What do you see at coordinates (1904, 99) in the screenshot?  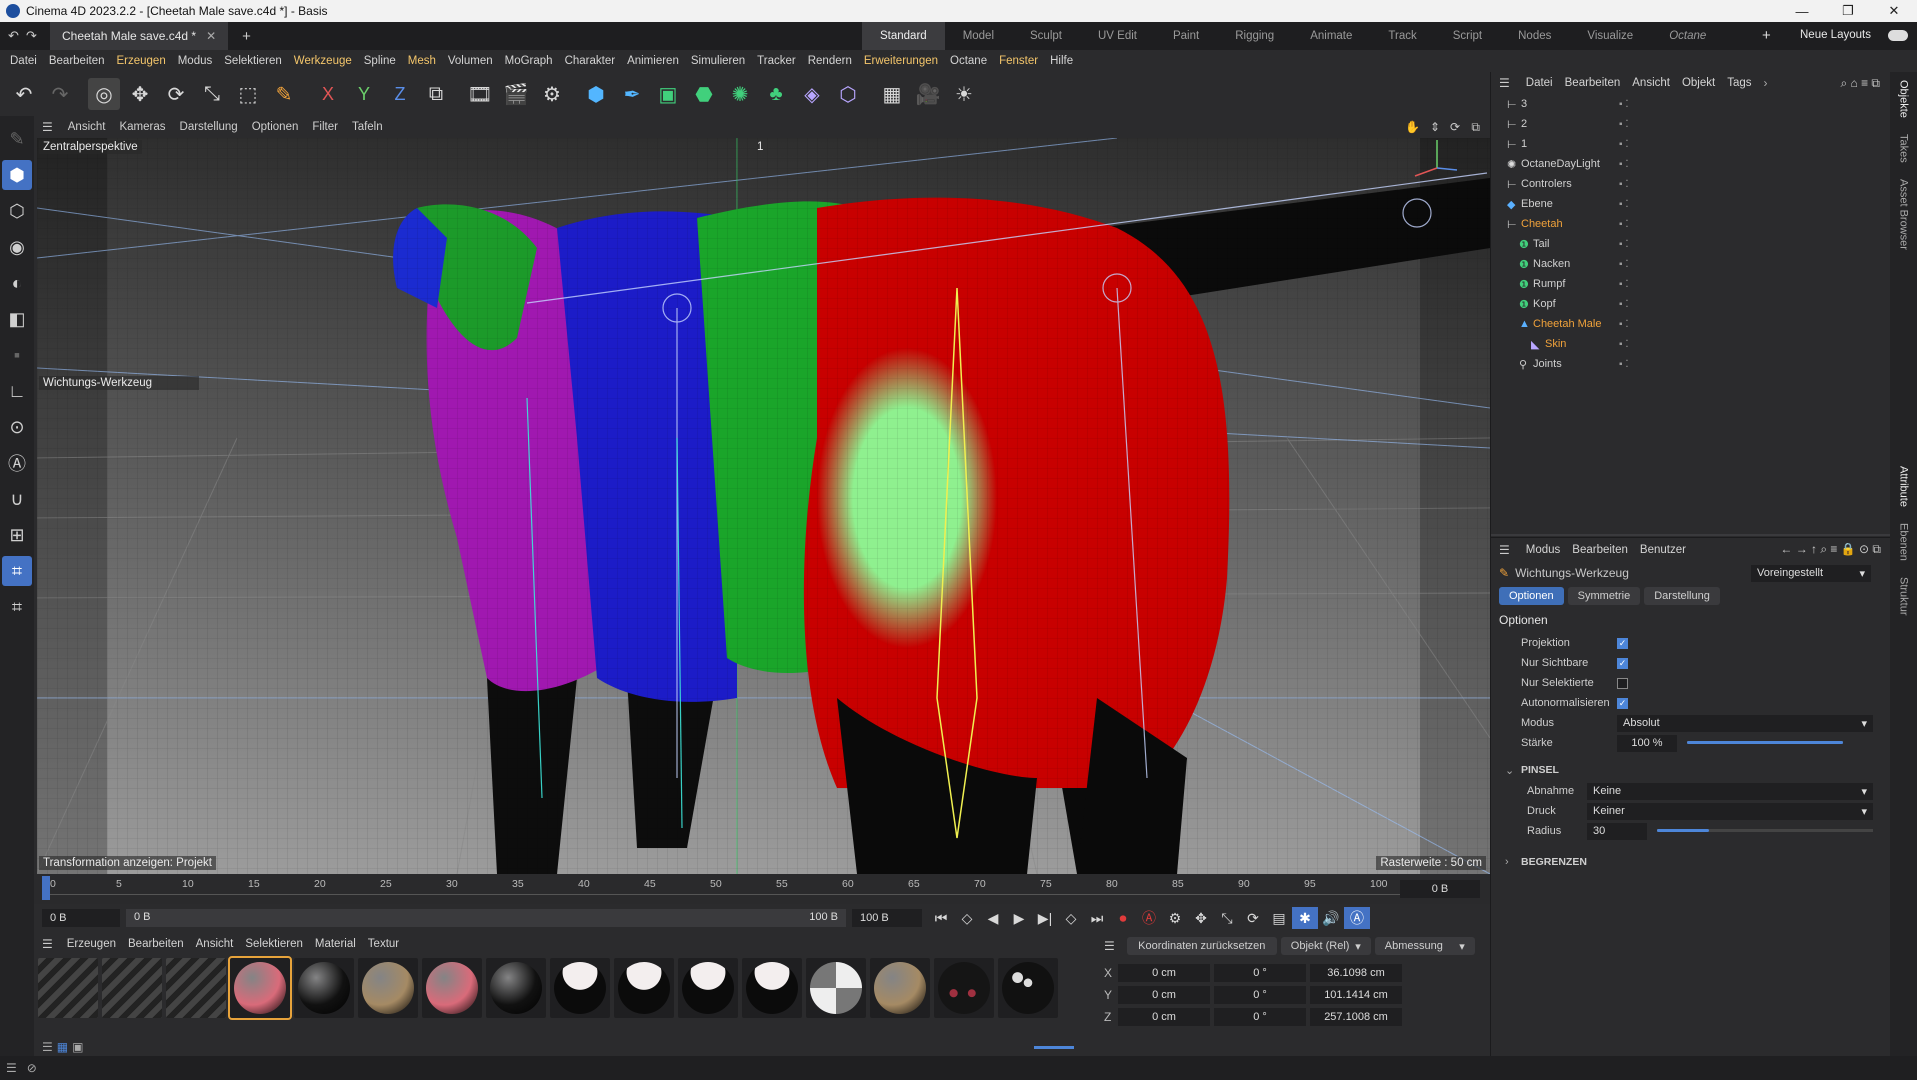 I see `side-tab-objekte: Objekte` at bounding box center [1904, 99].